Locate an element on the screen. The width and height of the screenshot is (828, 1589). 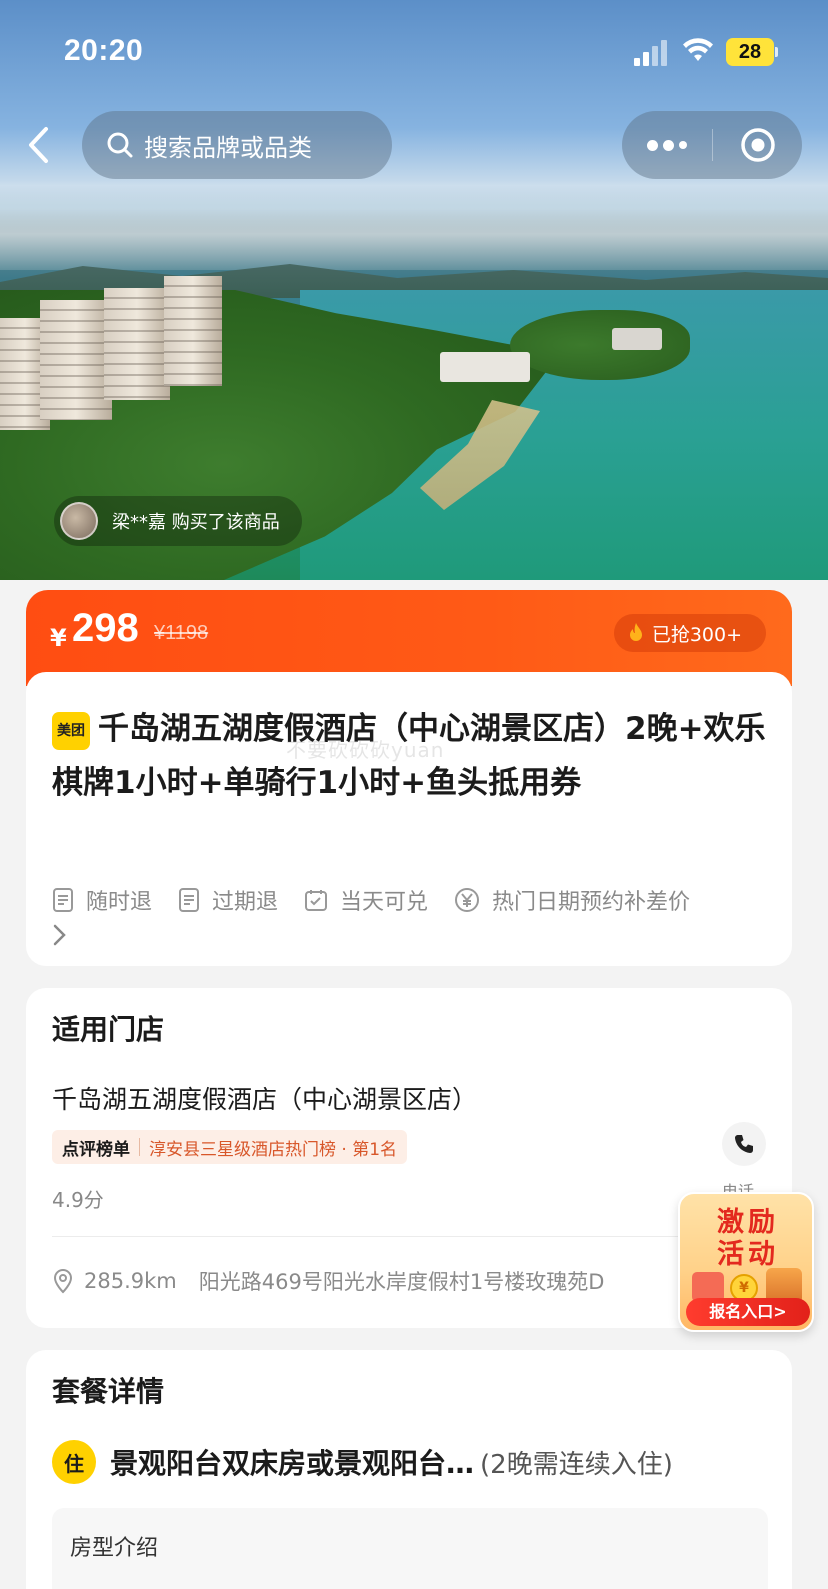
promo-title-line2: 活动 is located at coordinates (748, 1254).